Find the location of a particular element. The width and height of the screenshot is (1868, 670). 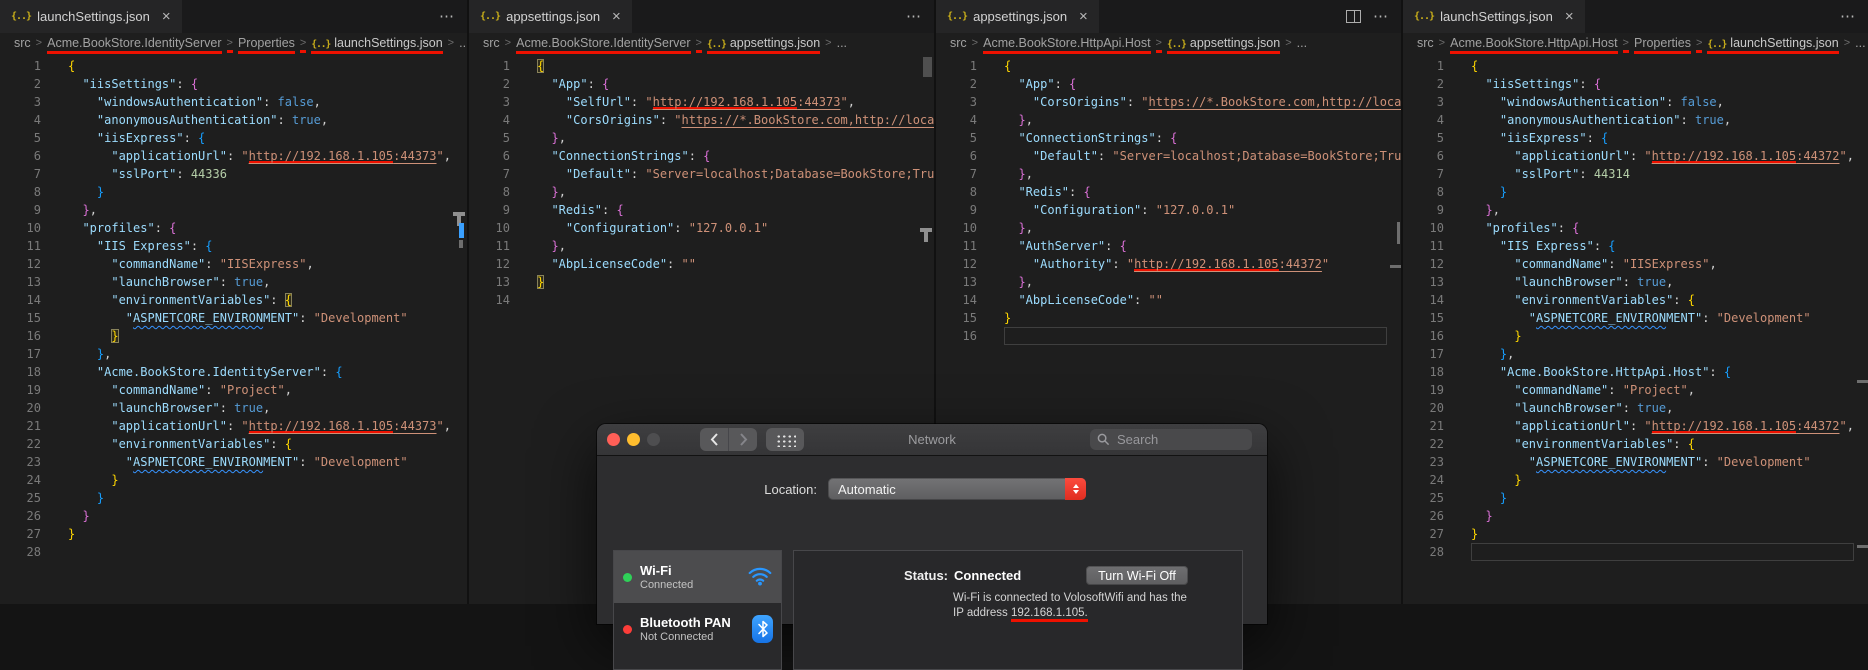

back-button is located at coordinates (714, 439).